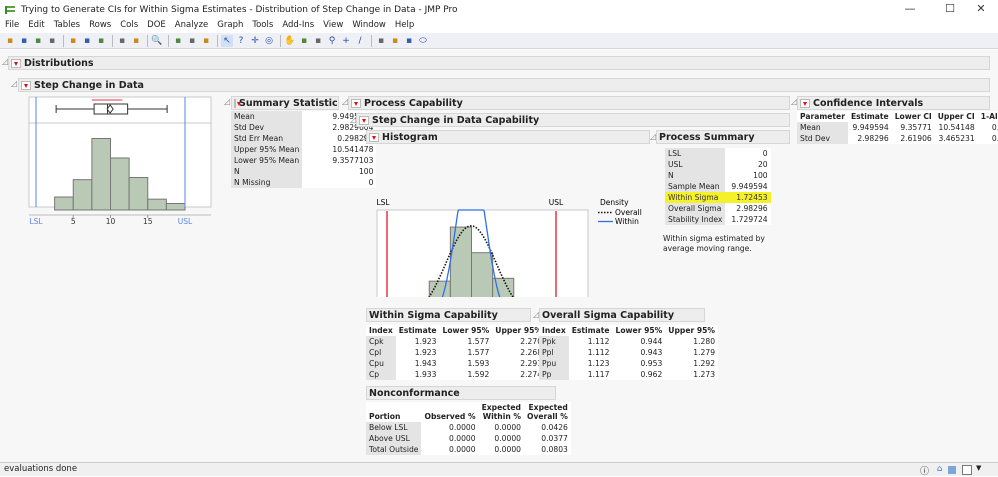 This screenshot has width=998, height=477. I want to click on info-icon: ⓘ, so click(924, 470).